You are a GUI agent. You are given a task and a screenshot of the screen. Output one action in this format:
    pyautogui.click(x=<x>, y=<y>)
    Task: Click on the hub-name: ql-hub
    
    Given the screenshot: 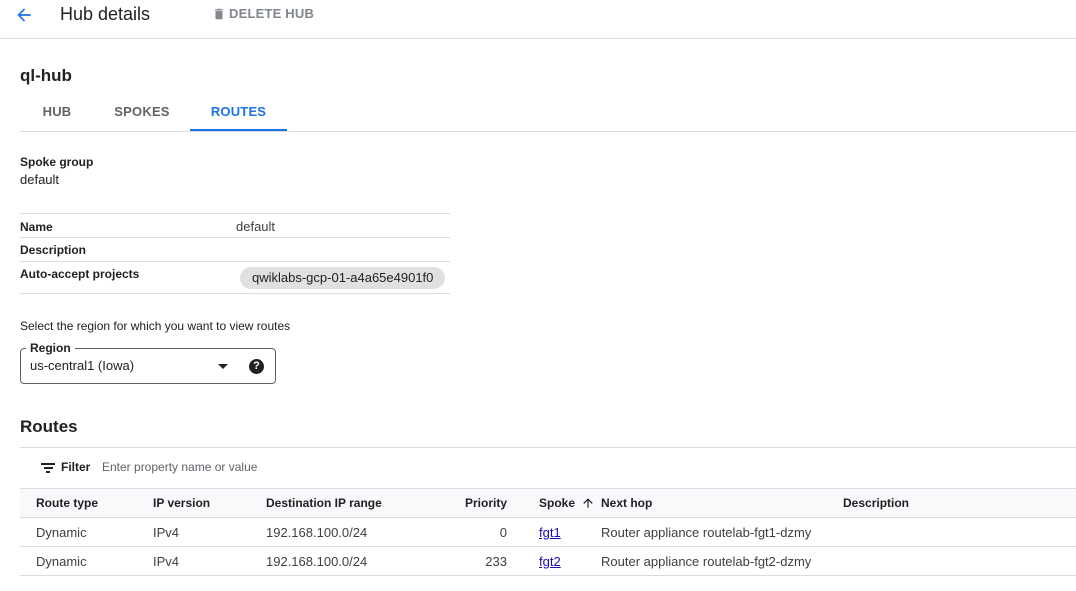 What is the action you would take?
    pyautogui.click(x=46, y=75)
    